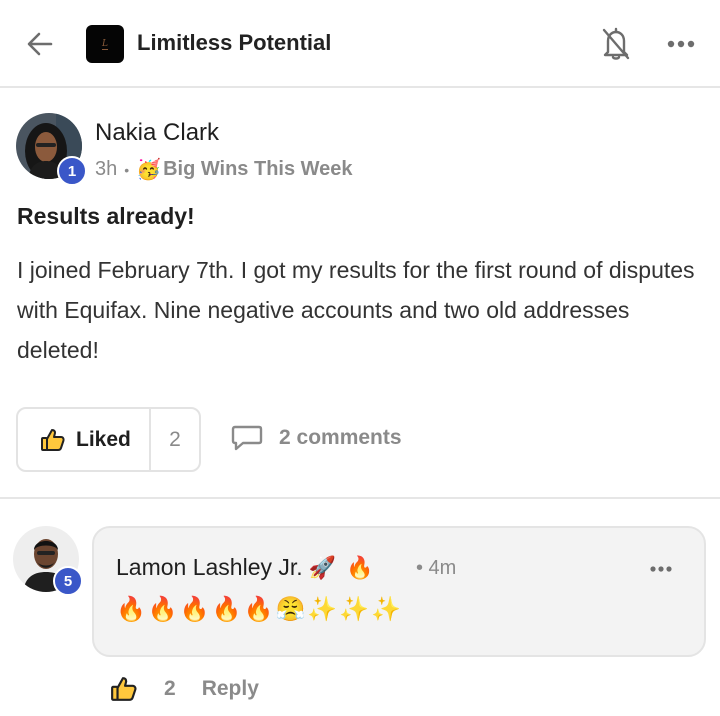  What do you see at coordinates (170, 689) in the screenshot?
I see `comment-like-count: 2` at bounding box center [170, 689].